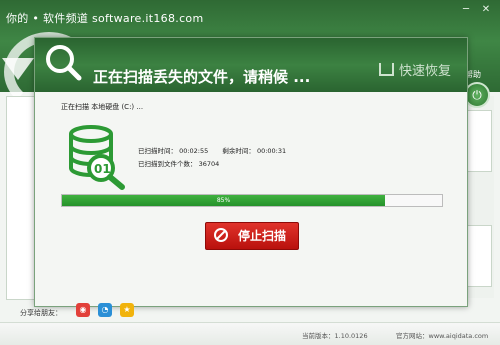 The image size is (500, 345). Describe the element at coordinates (386, 69) in the screenshot. I see `brand-icon` at that location.